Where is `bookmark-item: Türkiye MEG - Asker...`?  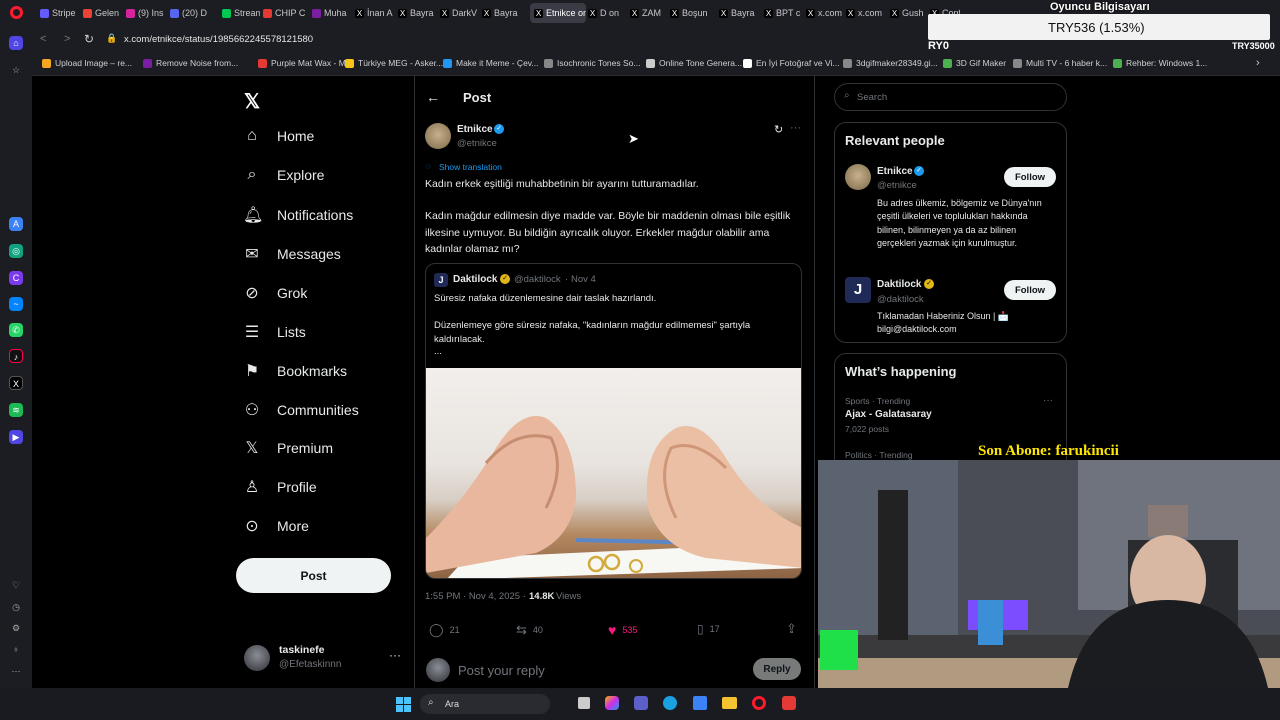
bookmark-item: Türkiye MEG - Asker... is located at coordinates (394, 63).